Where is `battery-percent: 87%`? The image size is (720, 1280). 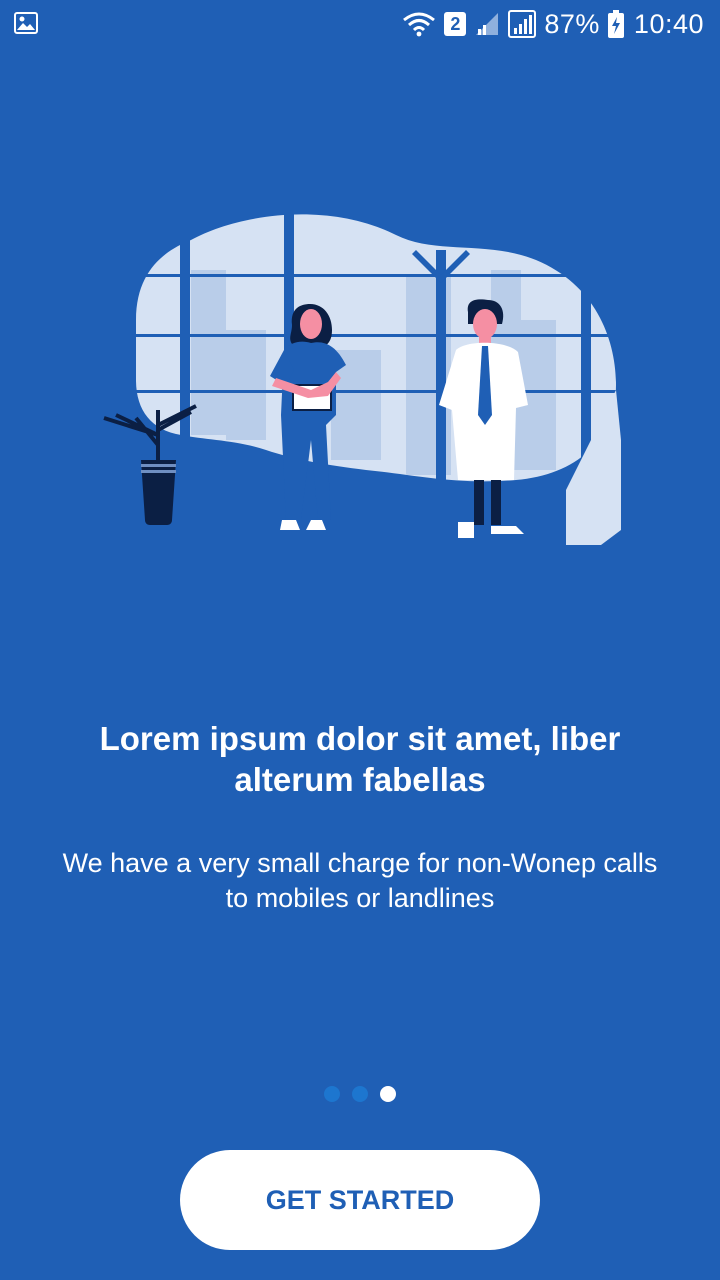
battery-percent: 87% is located at coordinates (572, 23).